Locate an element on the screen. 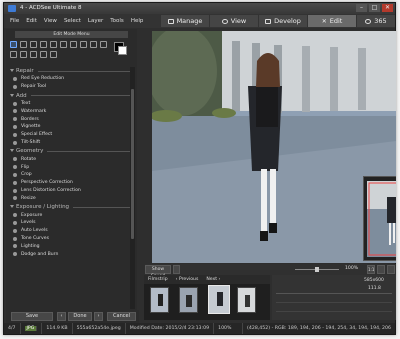 This screenshot has height=339, width=400. menu-tools: Tools is located at coordinates (117, 21).